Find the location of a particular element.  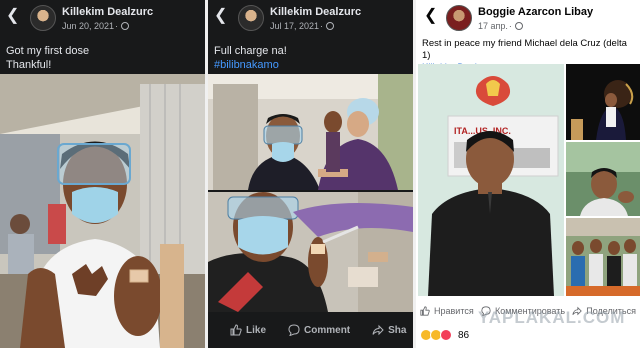

post-text: Full charge na! #bilibnakamo is located at coordinates (310, 58).